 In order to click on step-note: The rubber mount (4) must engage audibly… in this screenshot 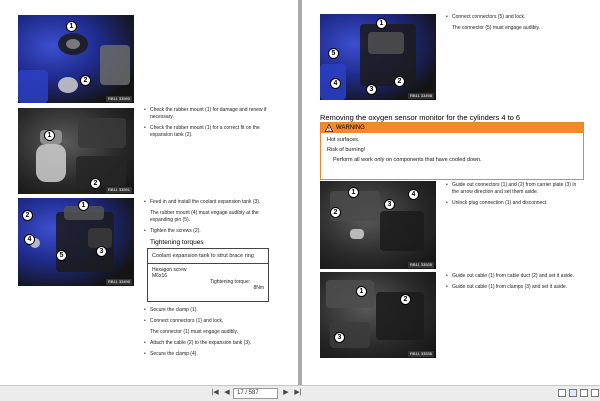, I will do `click(204, 216)`.